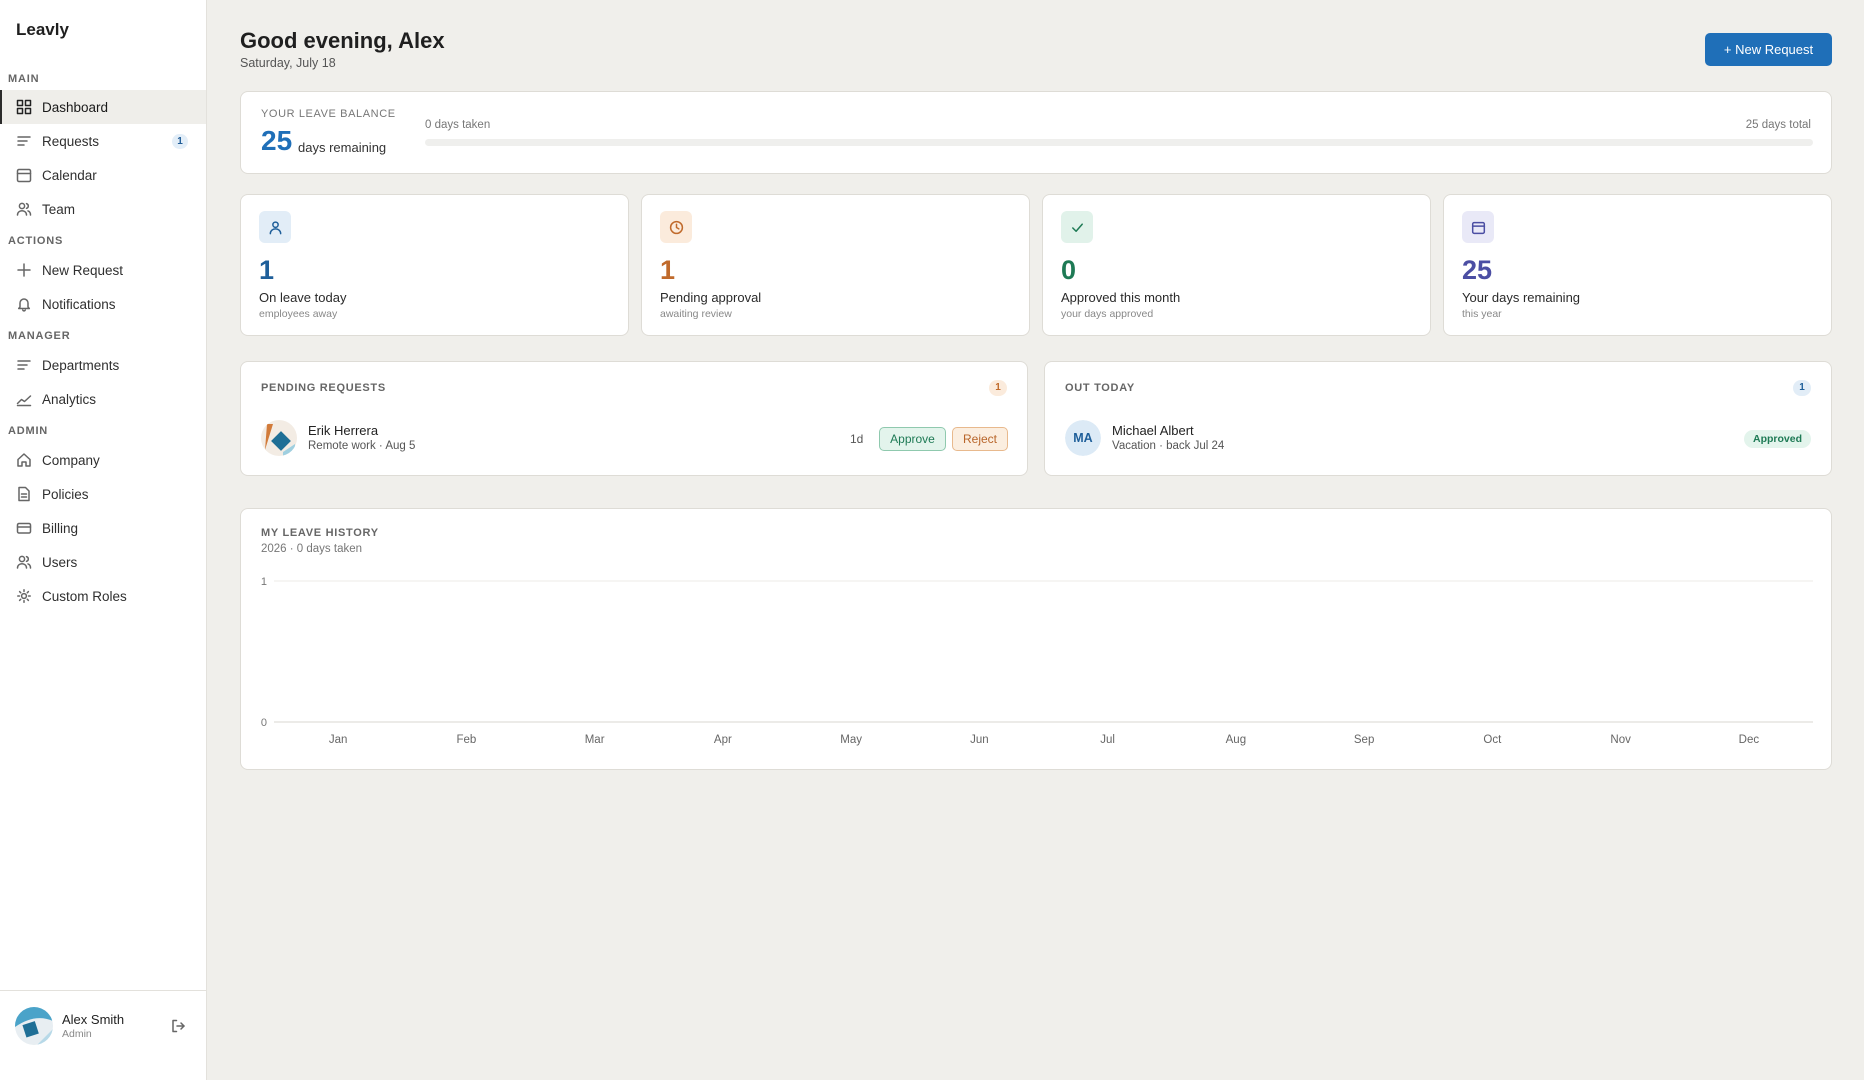  I want to click on y-tick-label: 1, so click(264, 582).